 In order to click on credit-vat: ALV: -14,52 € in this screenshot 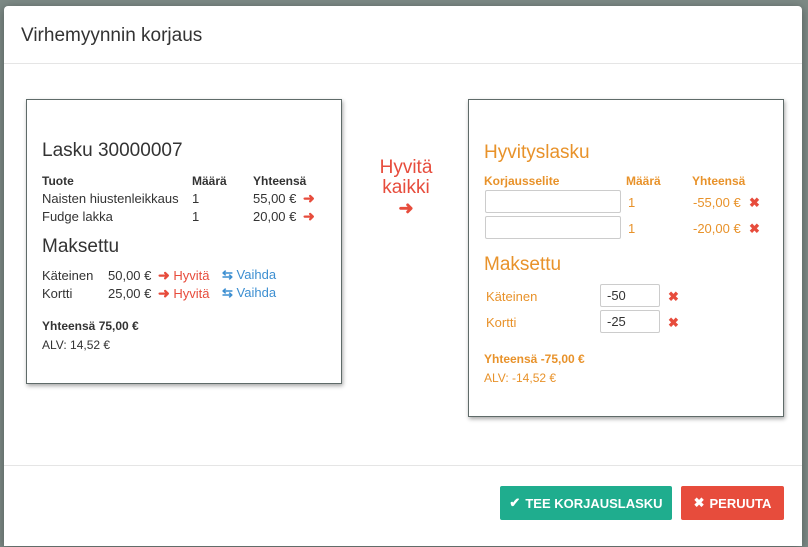, I will do `click(520, 378)`.